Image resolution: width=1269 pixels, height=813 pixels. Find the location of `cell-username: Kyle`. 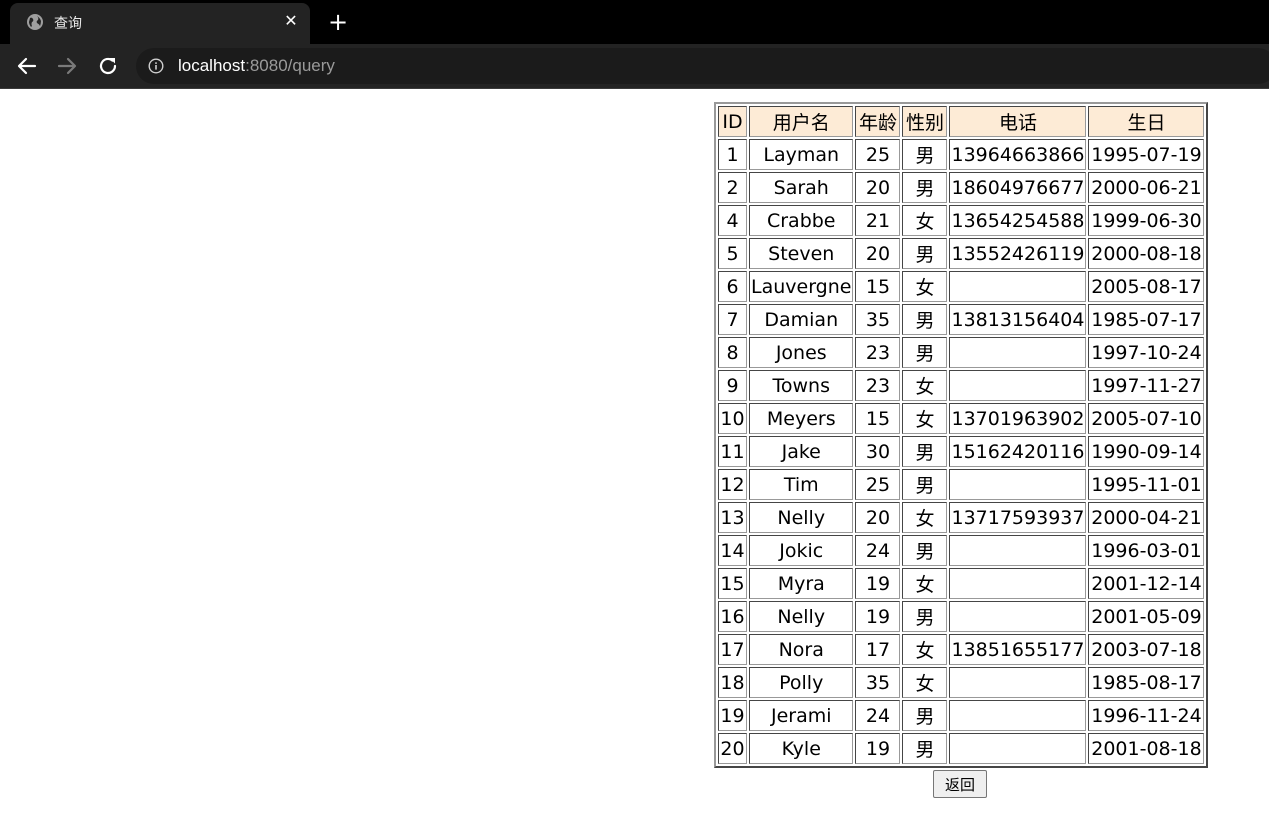

cell-username: Kyle is located at coordinates (801, 748).